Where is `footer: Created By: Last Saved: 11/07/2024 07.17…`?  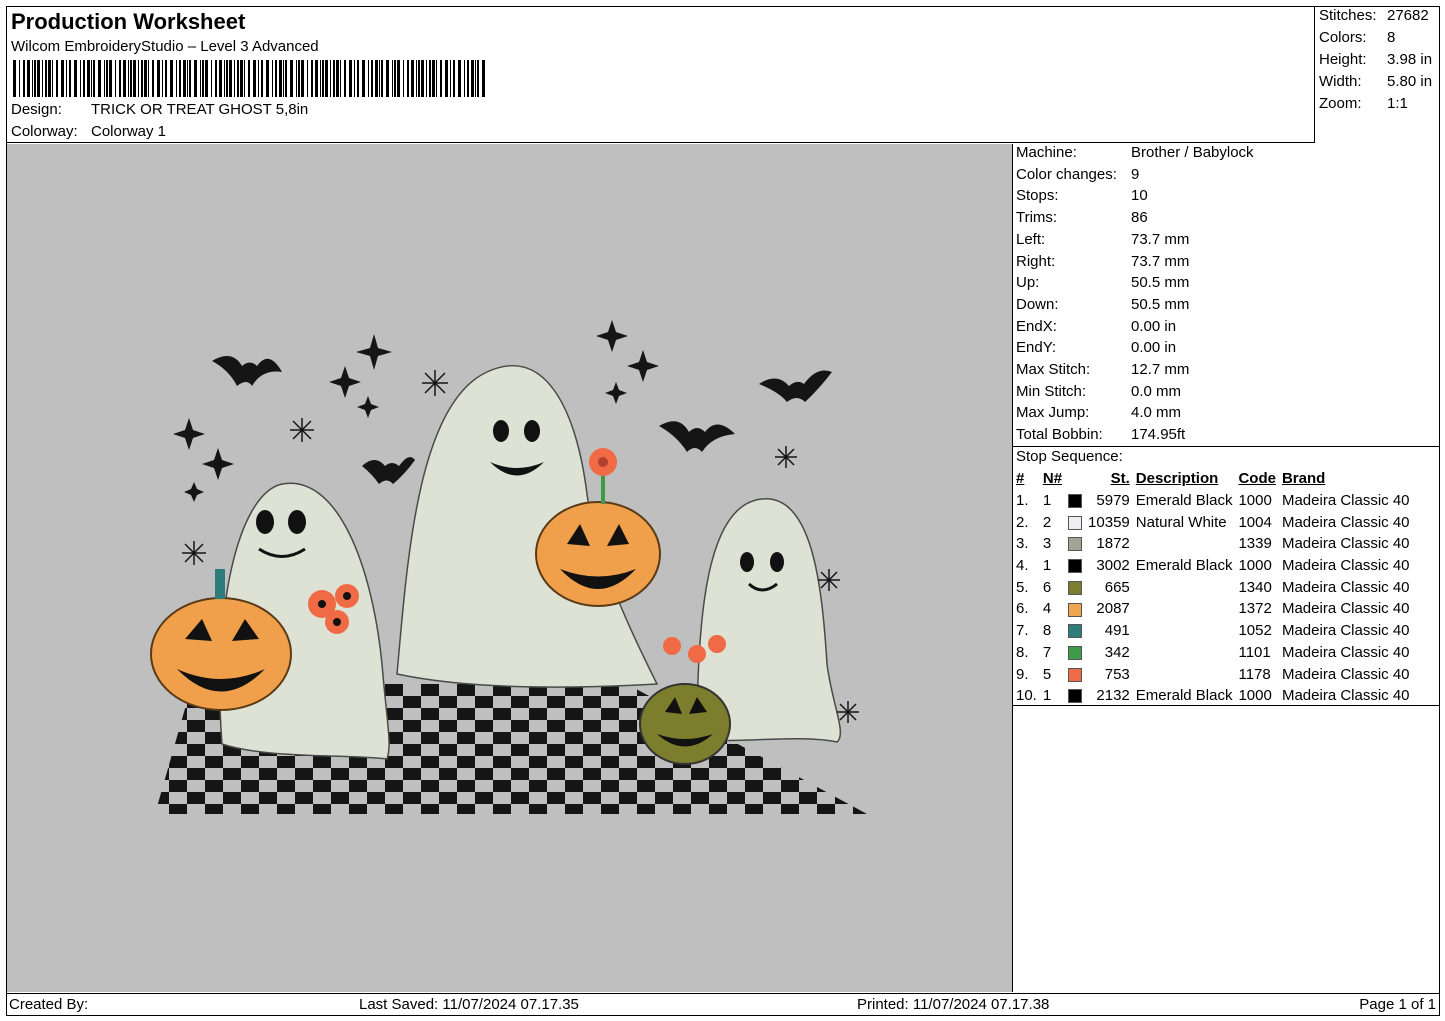 footer: Created By: Last Saved: 11/07/2024 07.17… is located at coordinates (723, 1005).